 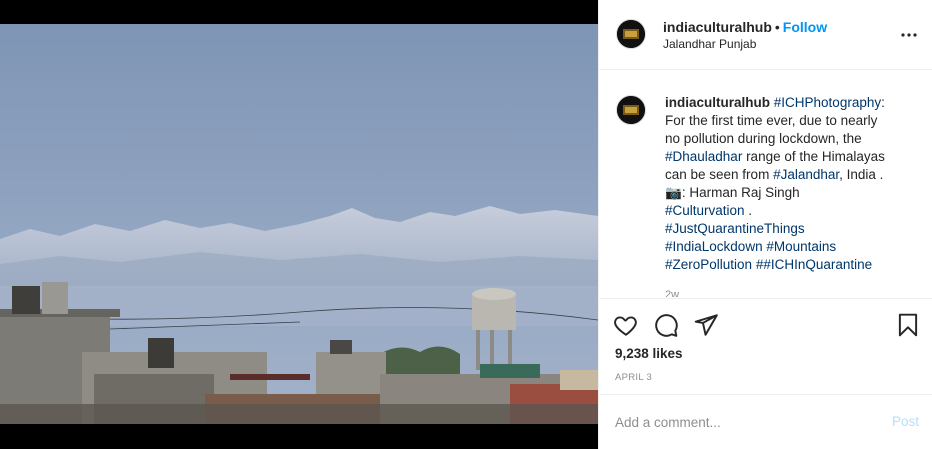 I want to click on avatar, so click(x=631, y=34).